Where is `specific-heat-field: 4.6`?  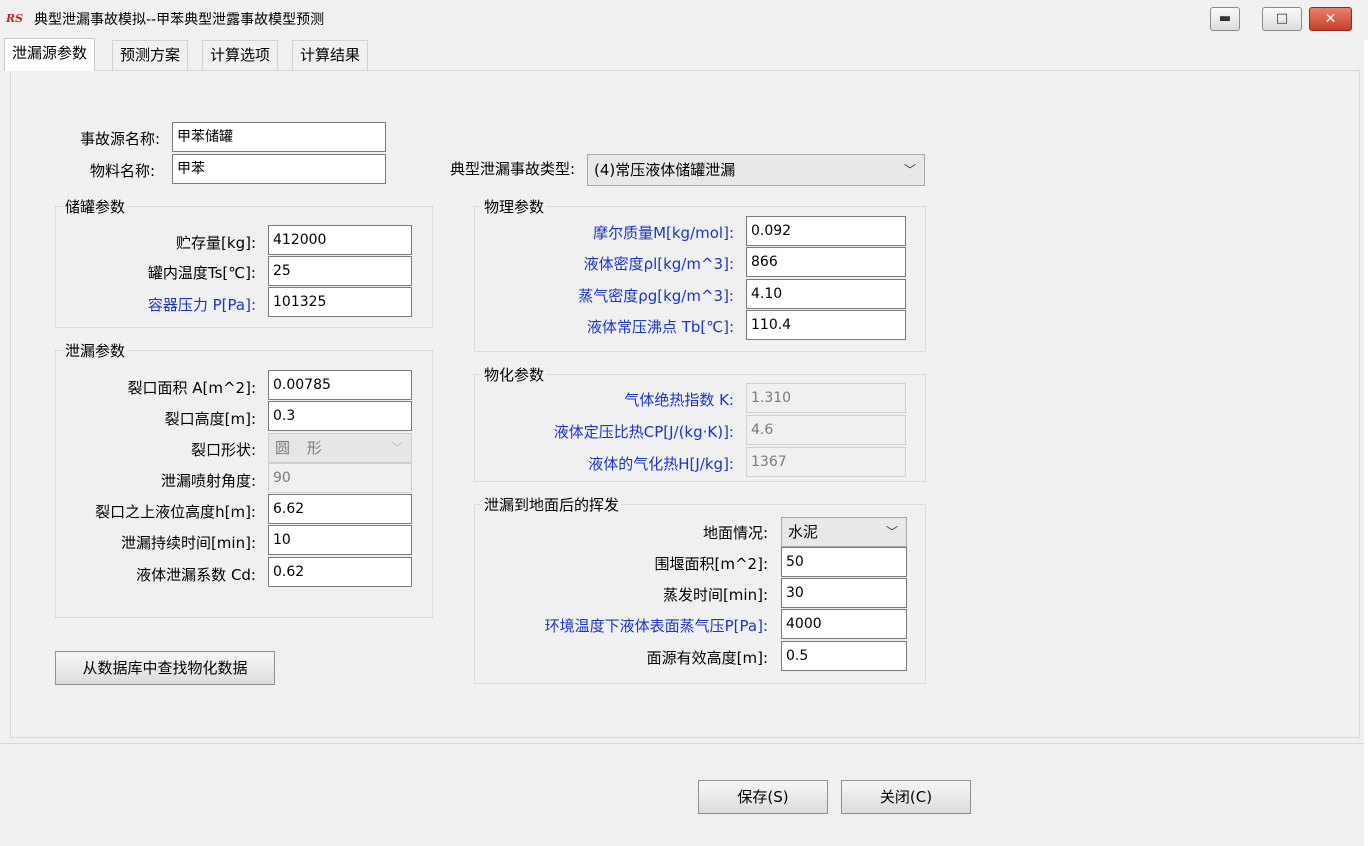 specific-heat-field: 4.6 is located at coordinates (826, 430).